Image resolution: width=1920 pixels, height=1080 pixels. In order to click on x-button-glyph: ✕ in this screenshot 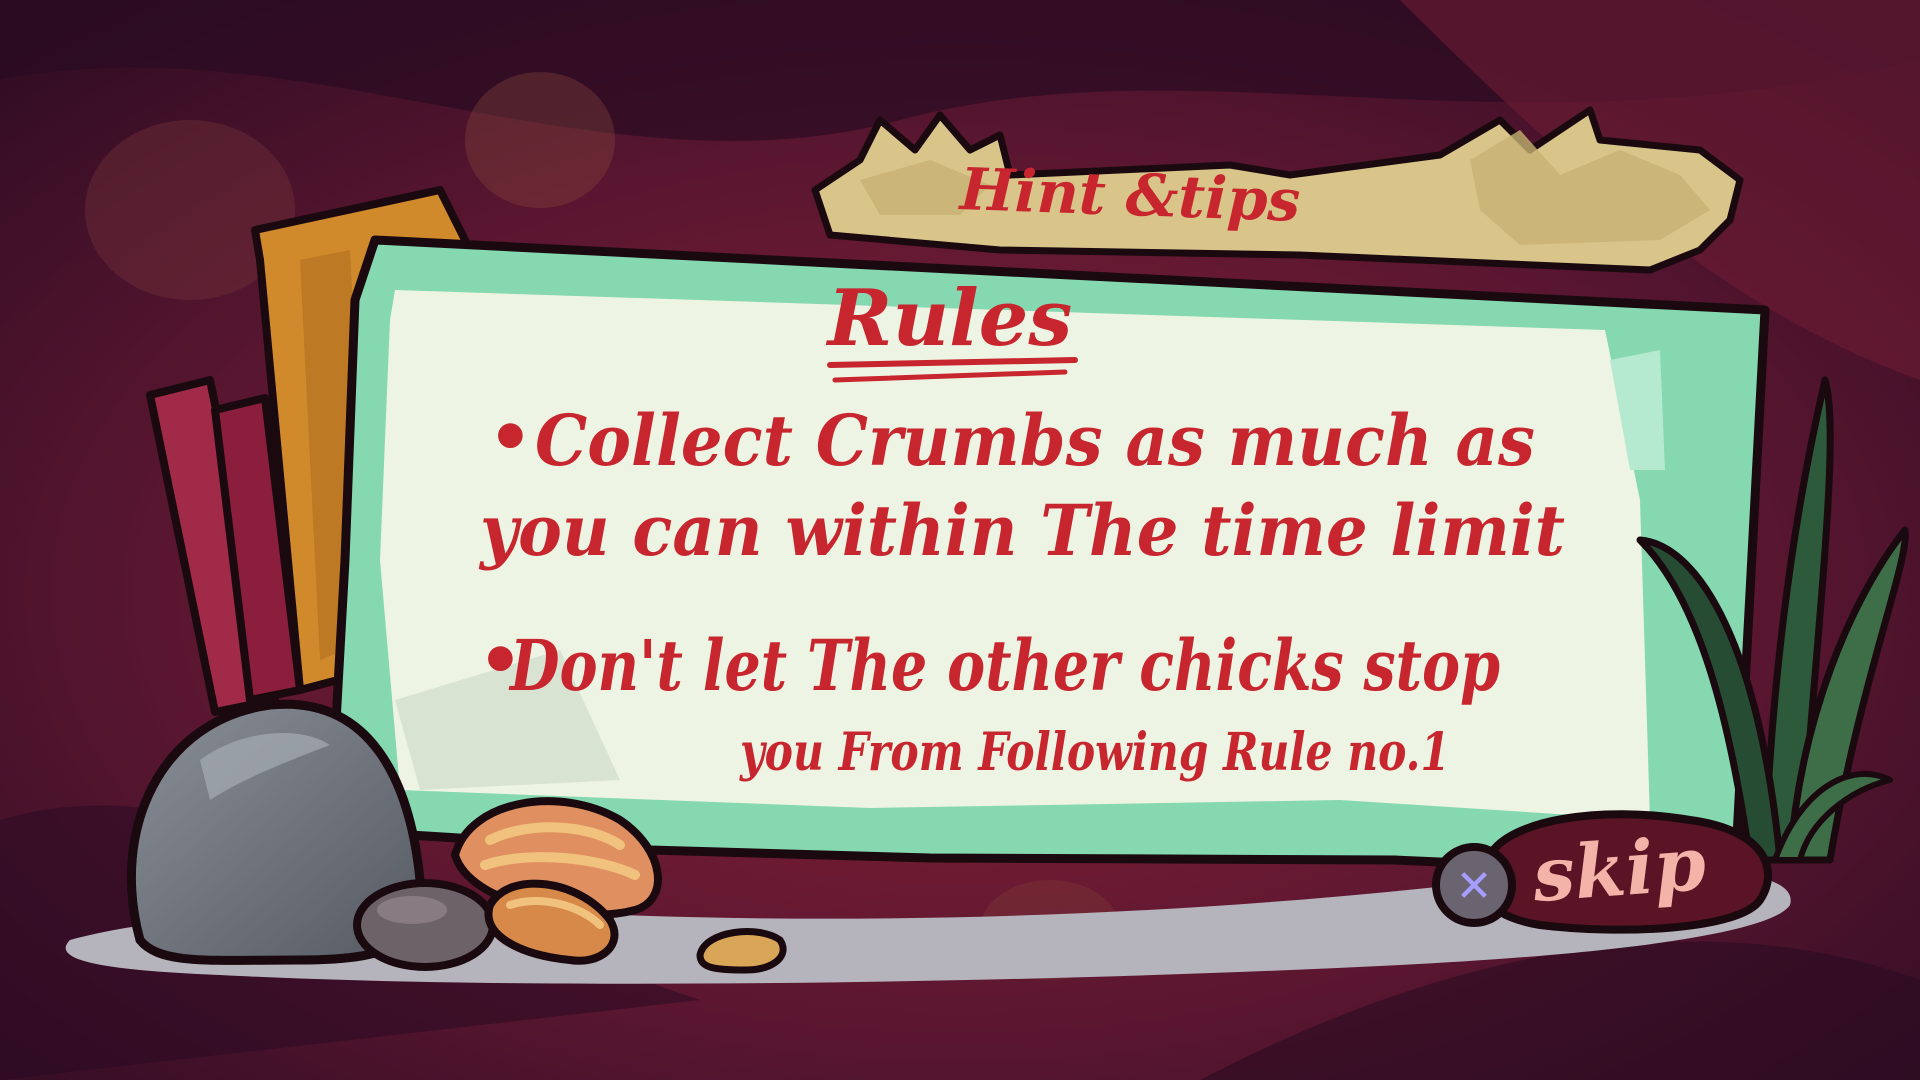, I will do `click(1474, 886)`.